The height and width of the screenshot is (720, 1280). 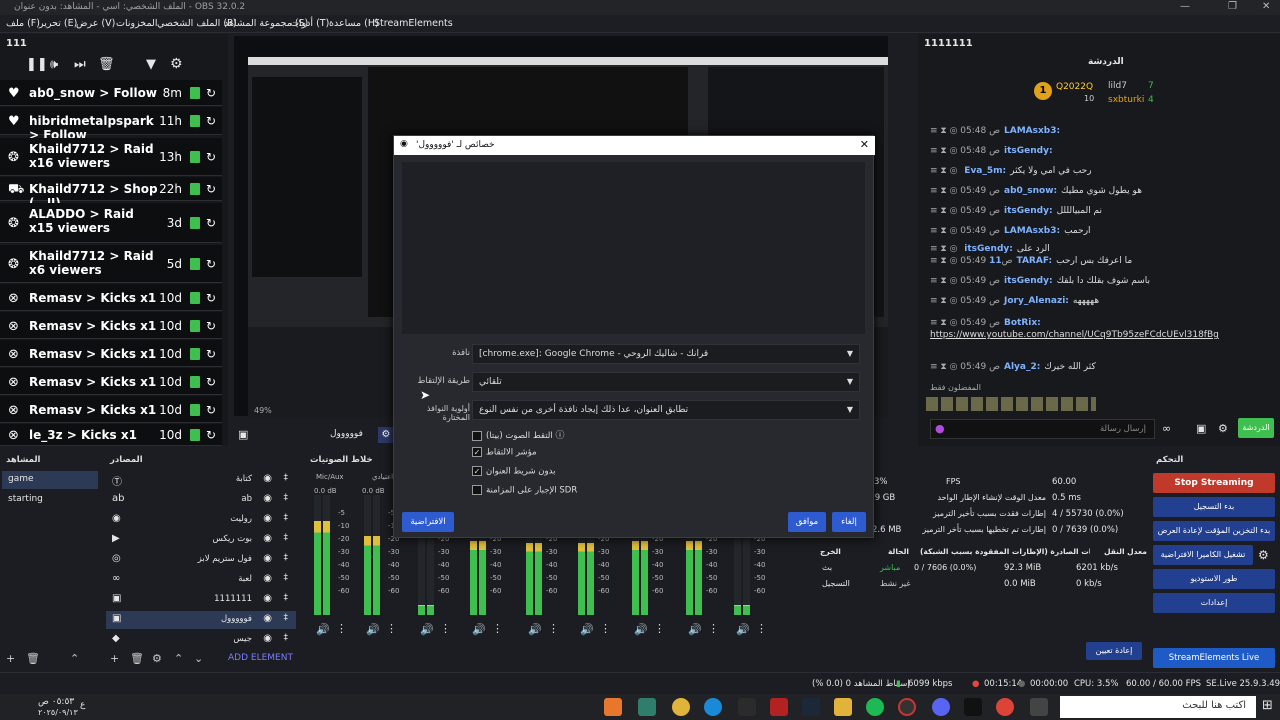 What do you see at coordinates (33, 658) in the screenshot?
I see `remove-scene-icon: 🗑` at bounding box center [33, 658].